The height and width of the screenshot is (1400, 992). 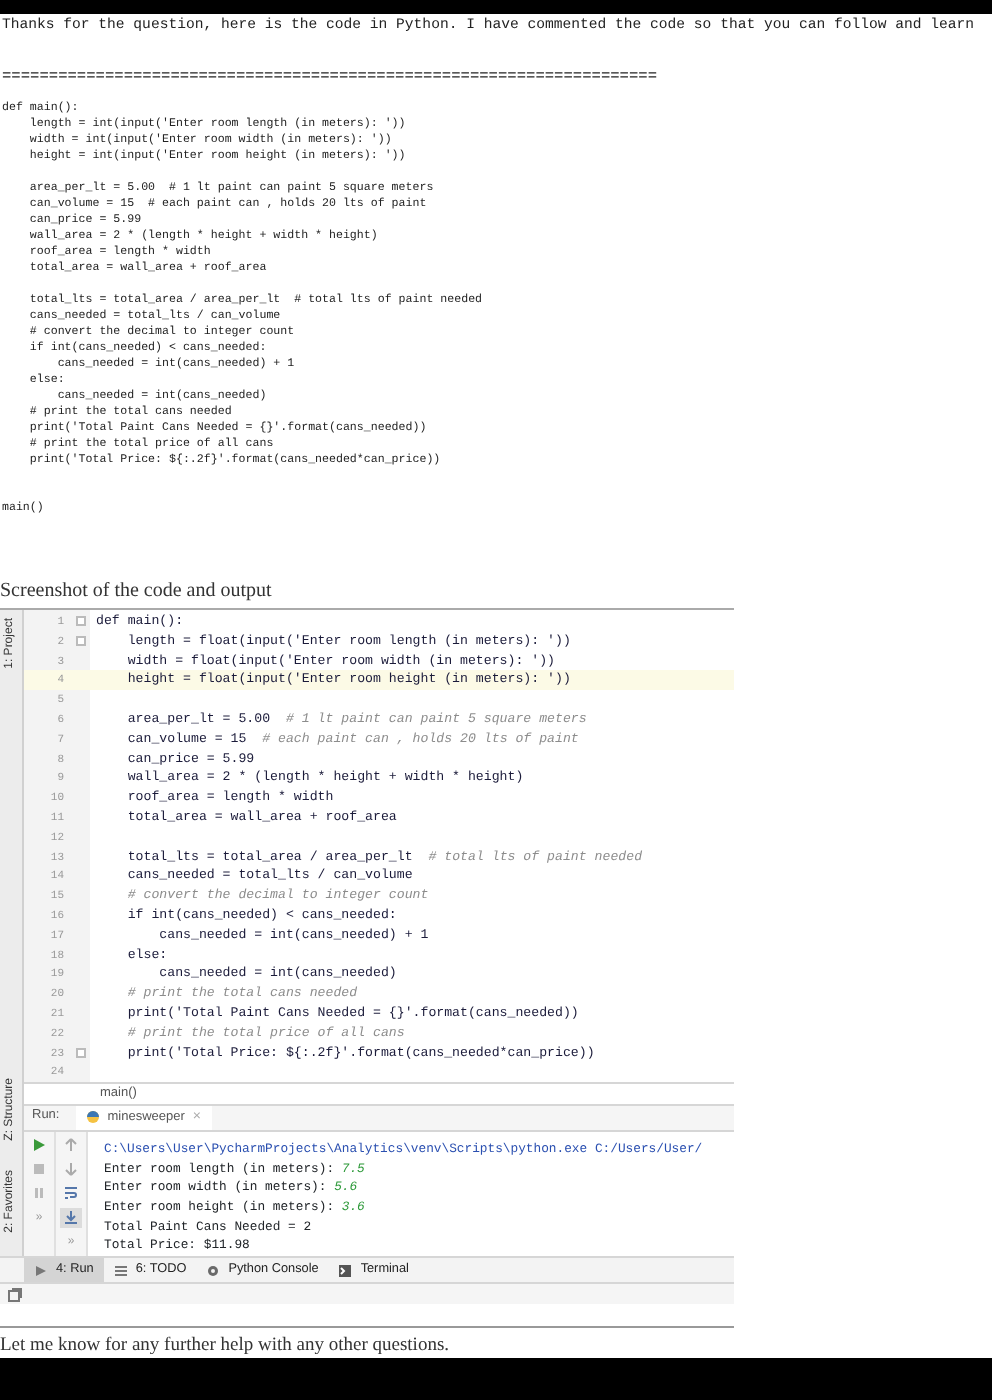 I want to click on terminal-icon, so click(x=345, y=1270).